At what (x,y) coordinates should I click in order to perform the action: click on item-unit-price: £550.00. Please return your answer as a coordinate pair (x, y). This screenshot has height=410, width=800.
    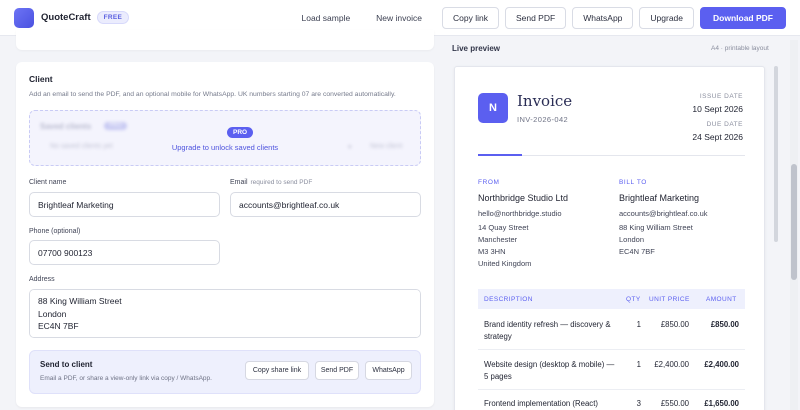
    Looking at the image, I should click on (674, 403).